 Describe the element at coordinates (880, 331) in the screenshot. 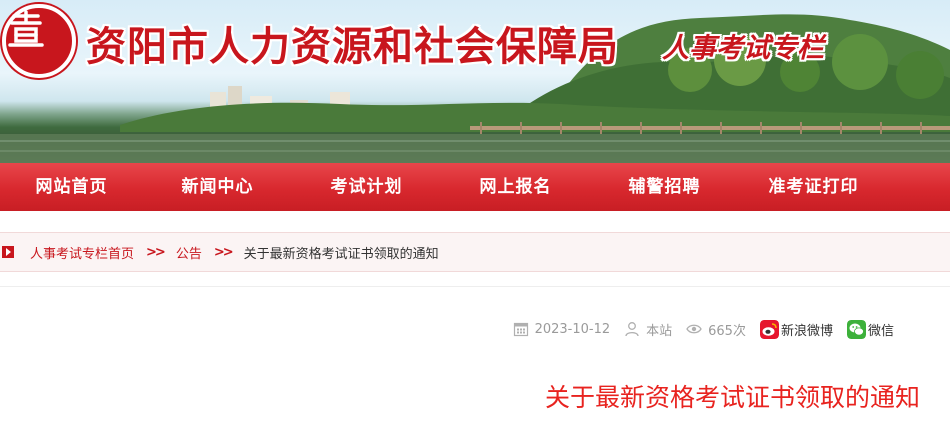

I see `share-wechat-label: 微信` at that location.